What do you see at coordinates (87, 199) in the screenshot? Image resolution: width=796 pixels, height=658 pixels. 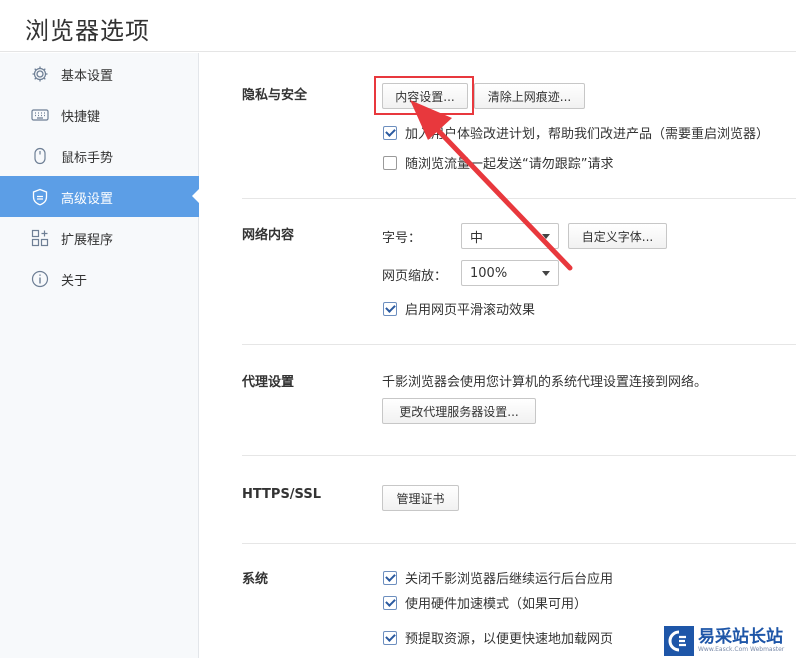 I see `sidebar-item-label: 高级设置` at bounding box center [87, 199].